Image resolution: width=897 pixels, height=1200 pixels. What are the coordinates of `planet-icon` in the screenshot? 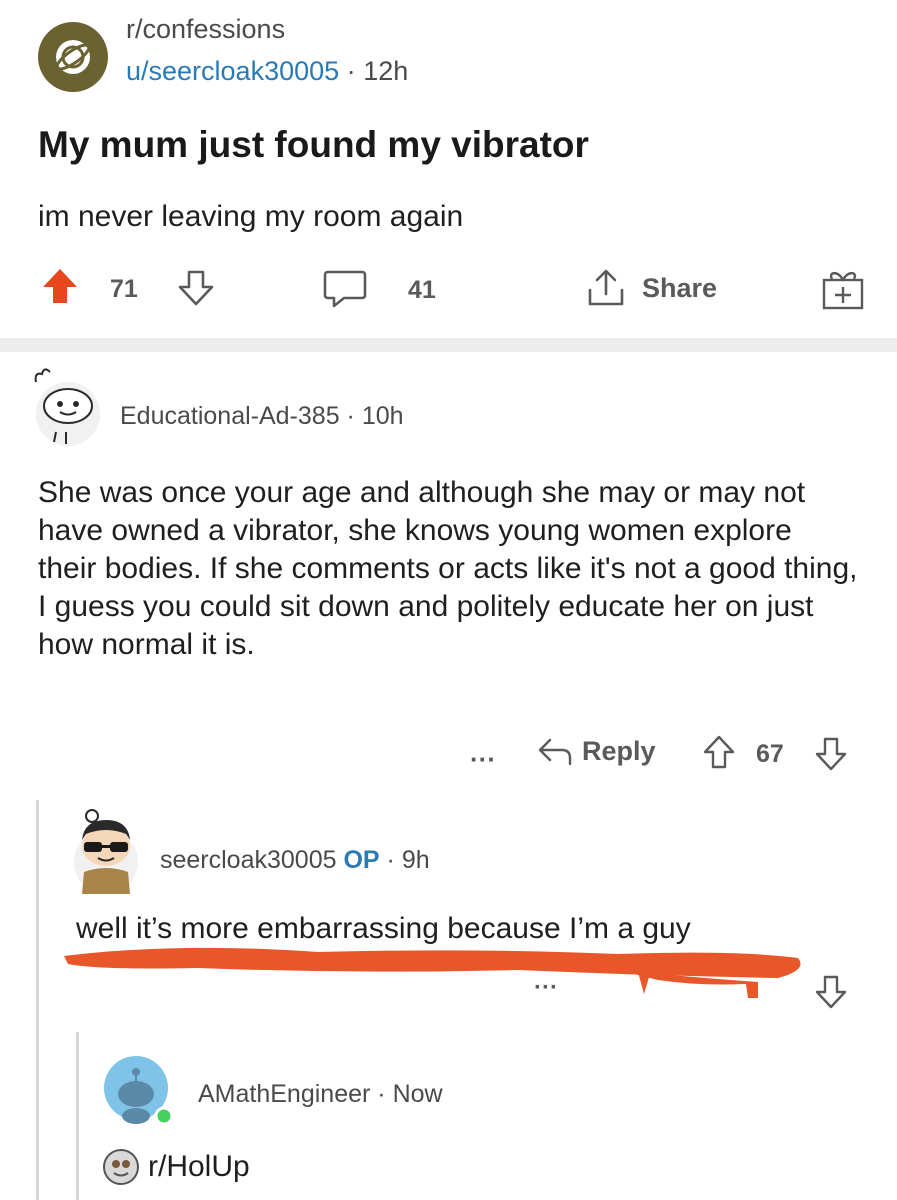 It's located at (73, 57).